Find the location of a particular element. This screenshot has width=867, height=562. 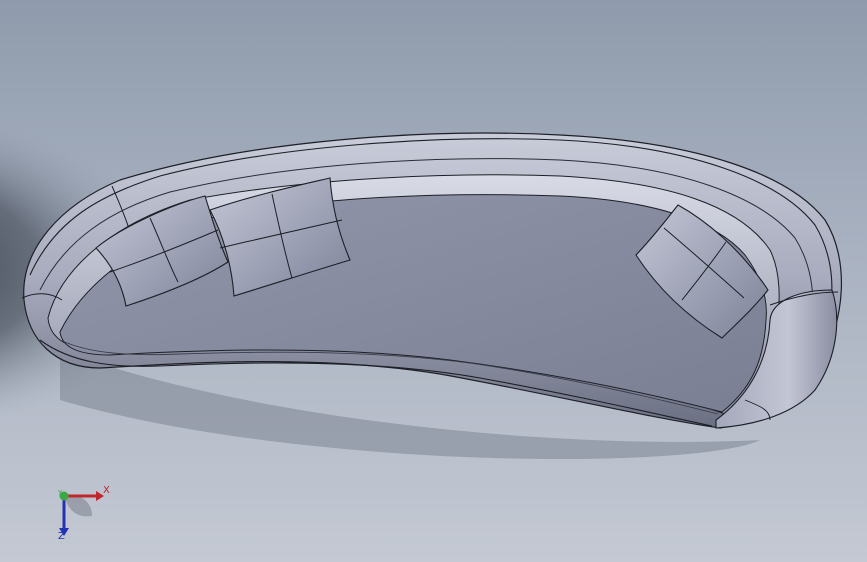

x-axis-label: X is located at coordinates (106, 490).